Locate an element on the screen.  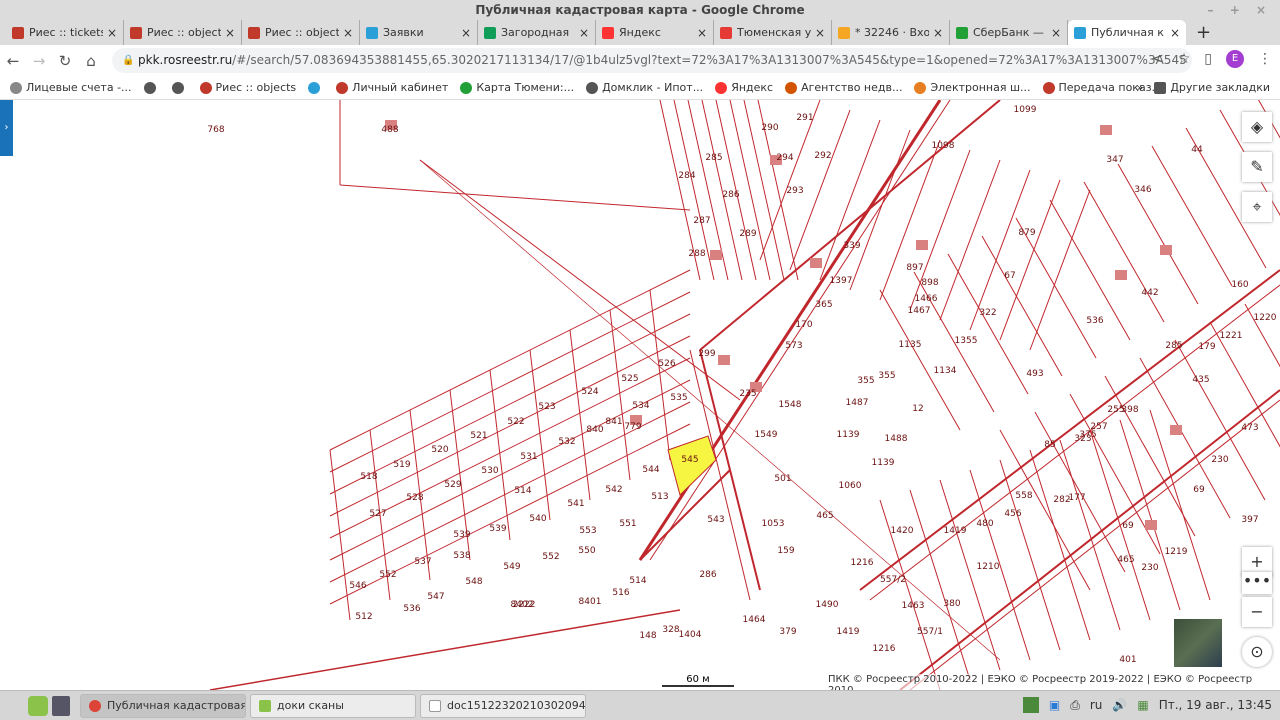
parcel-label: 294 is located at coordinates (784, 158).